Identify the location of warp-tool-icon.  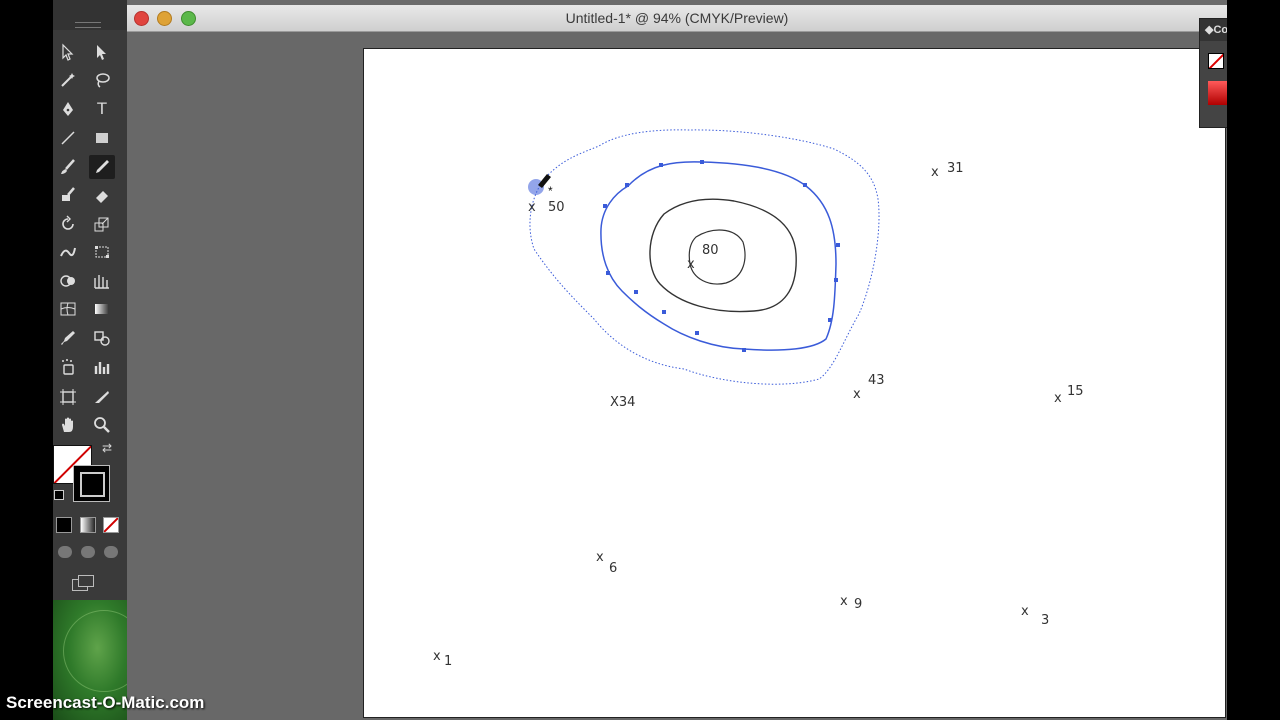
(68, 252).